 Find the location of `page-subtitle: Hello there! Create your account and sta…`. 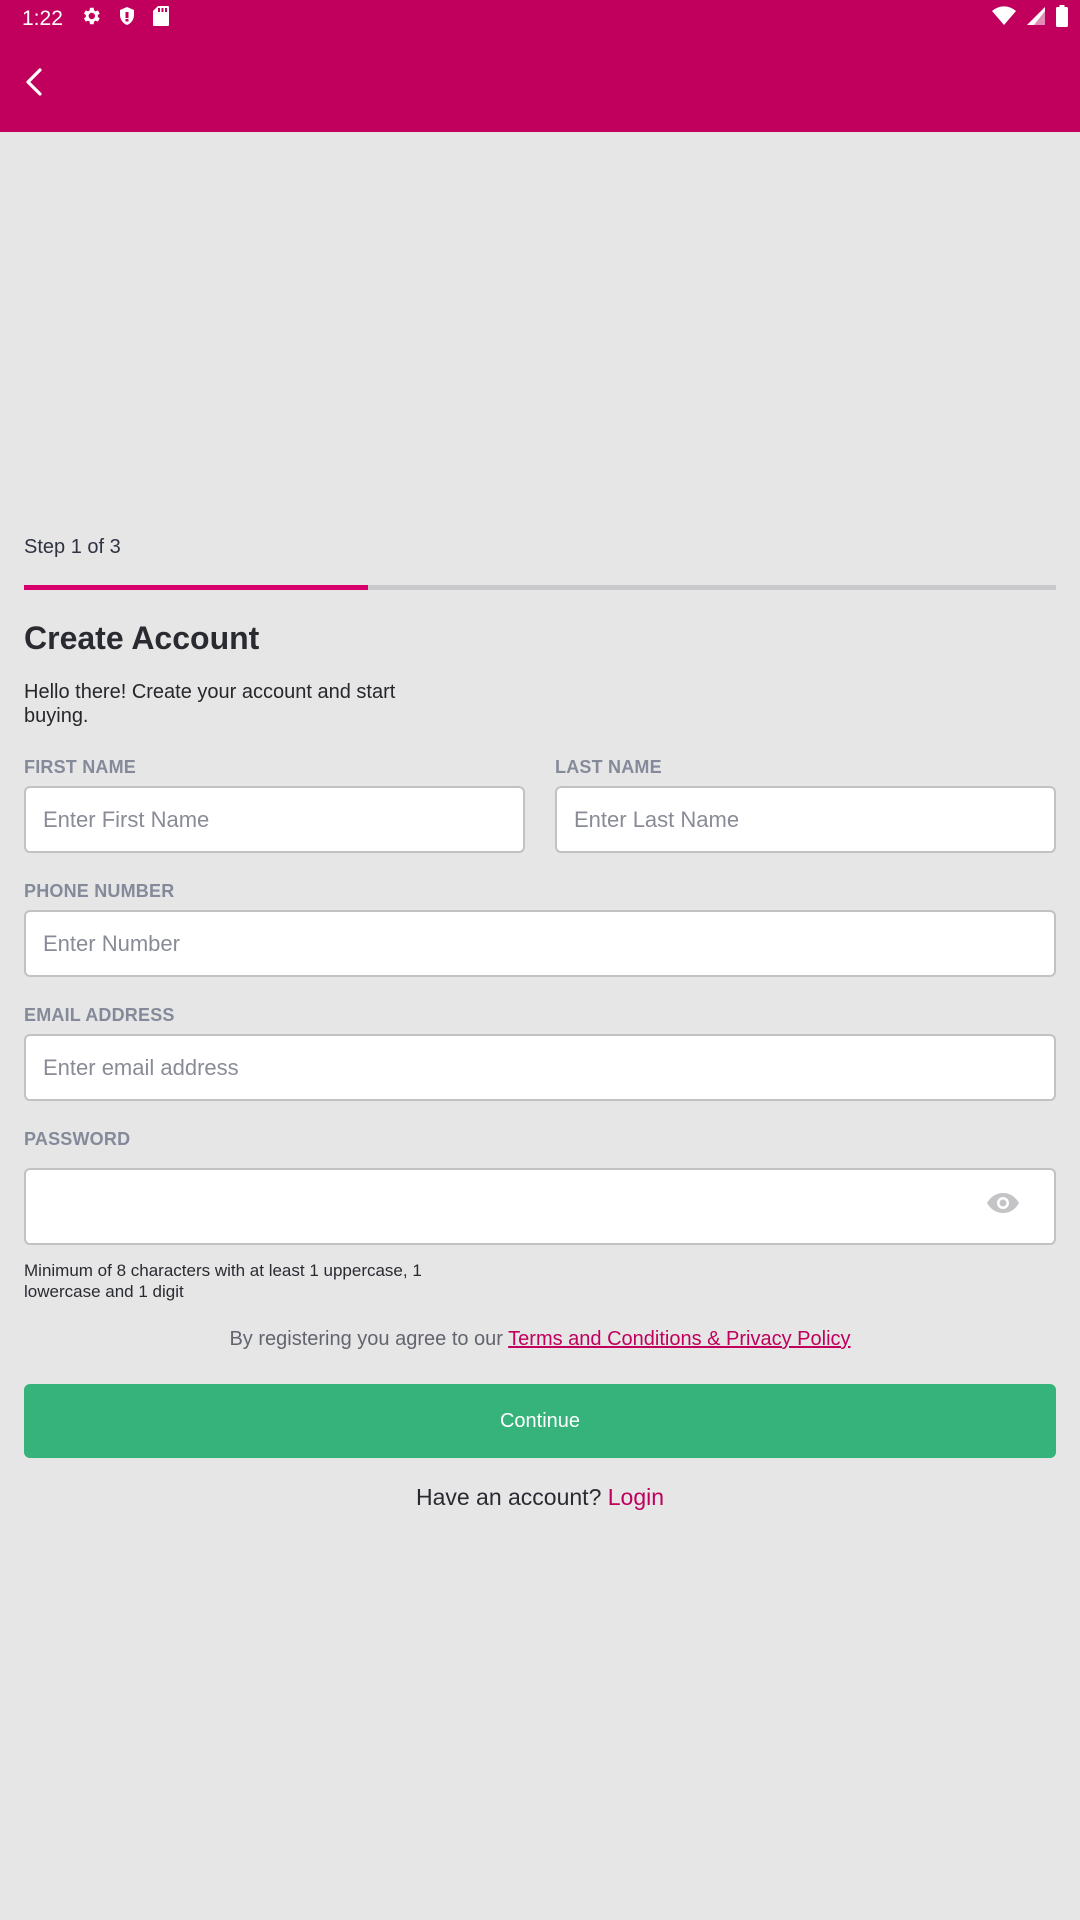

page-subtitle: Hello there! Create your account and sta… is located at coordinates (210, 704).